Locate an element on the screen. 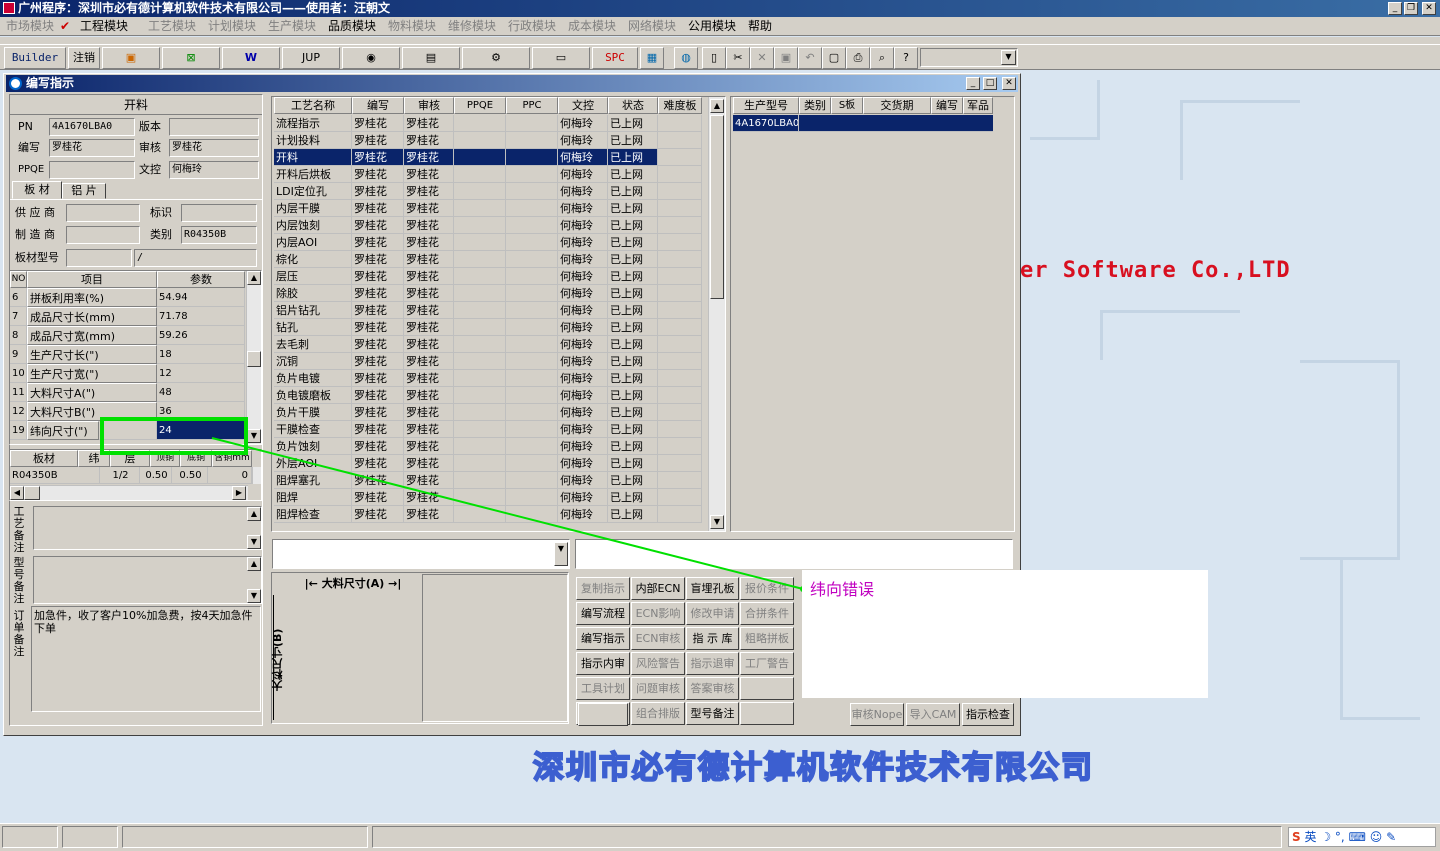  keyboard-icon: ⌨ is located at coordinates (1357, 837).